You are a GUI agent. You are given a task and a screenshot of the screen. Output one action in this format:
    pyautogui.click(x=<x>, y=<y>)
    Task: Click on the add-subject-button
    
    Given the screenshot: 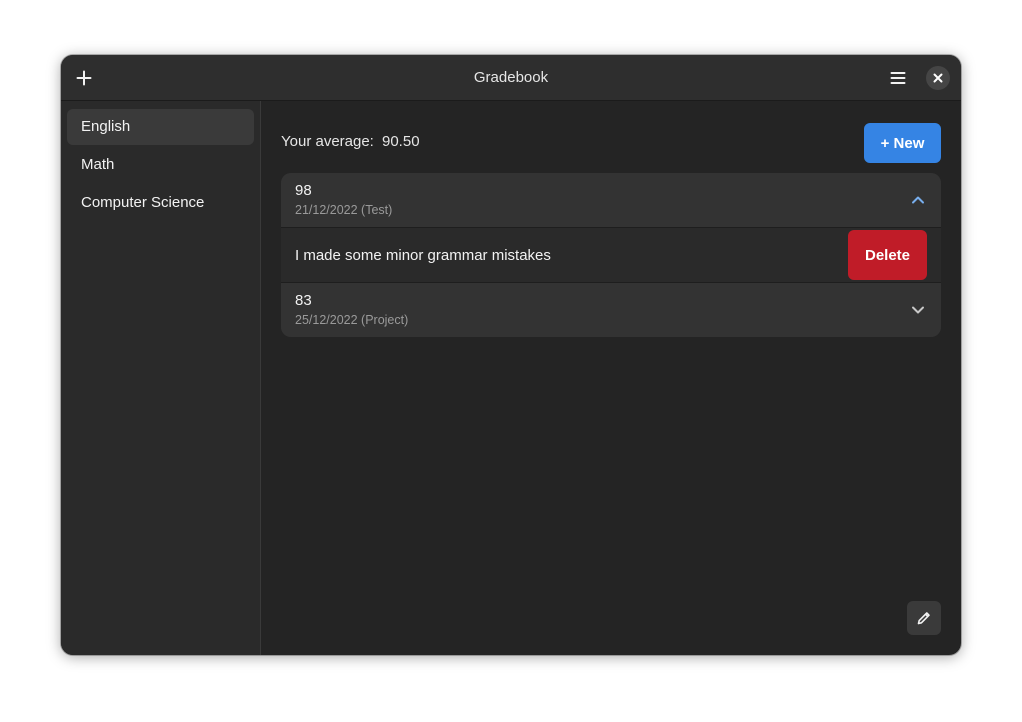 What is the action you would take?
    pyautogui.click(x=84, y=78)
    